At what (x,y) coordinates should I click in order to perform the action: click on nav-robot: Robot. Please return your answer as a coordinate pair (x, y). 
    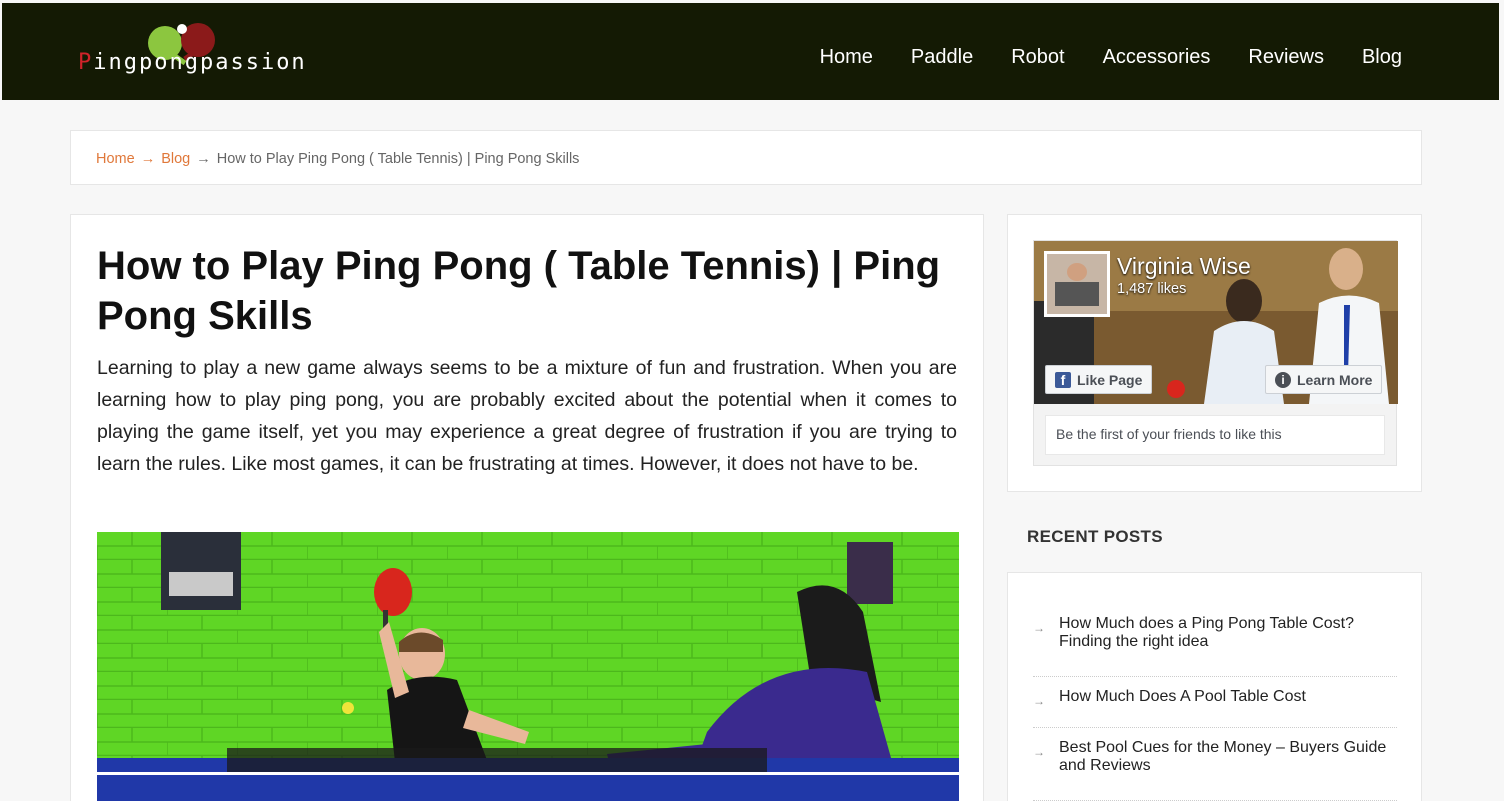
    Looking at the image, I should click on (1037, 57).